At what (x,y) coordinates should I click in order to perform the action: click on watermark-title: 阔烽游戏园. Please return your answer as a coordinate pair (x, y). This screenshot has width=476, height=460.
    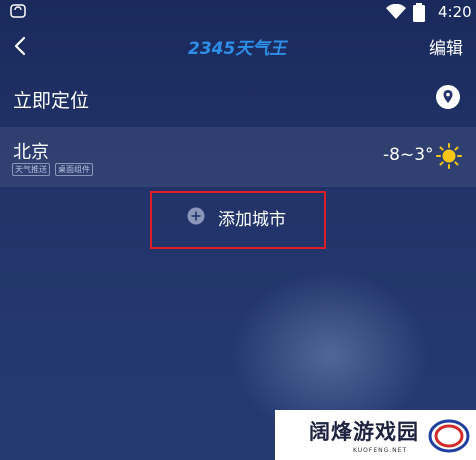
    Looking at the image, I should click on (364, 432).